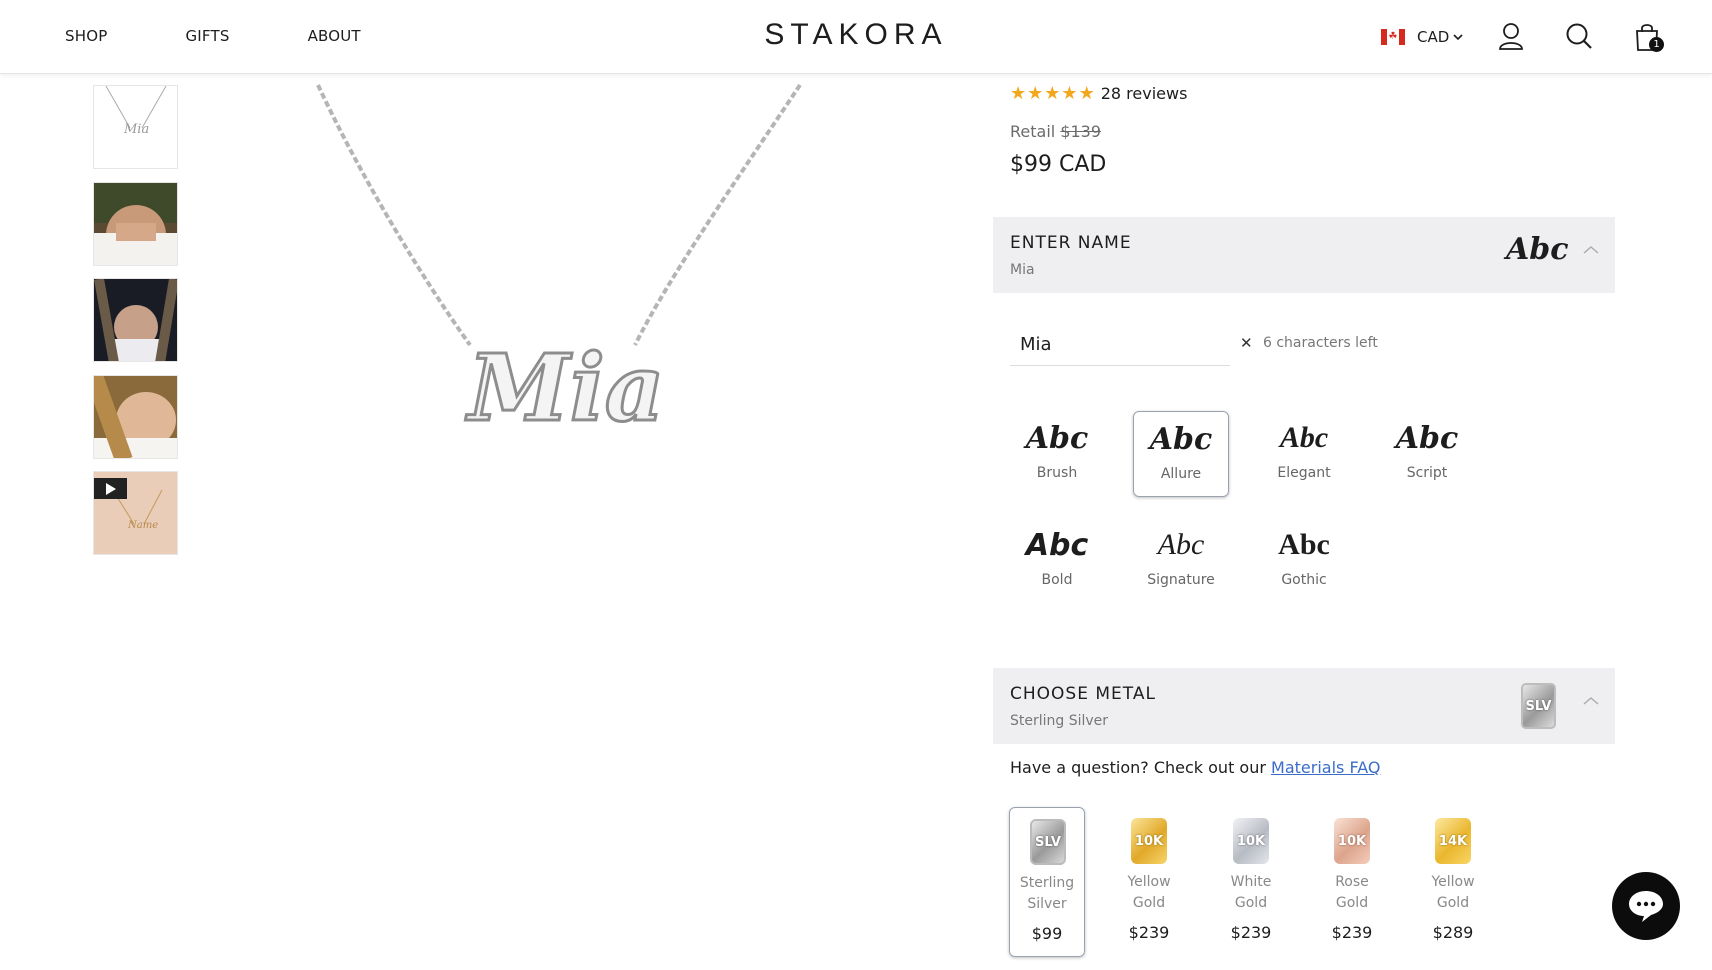  Describe the element at coordinates (1071, 243) in the screenshot. I see `section-title: ENTER NAME` at that location.